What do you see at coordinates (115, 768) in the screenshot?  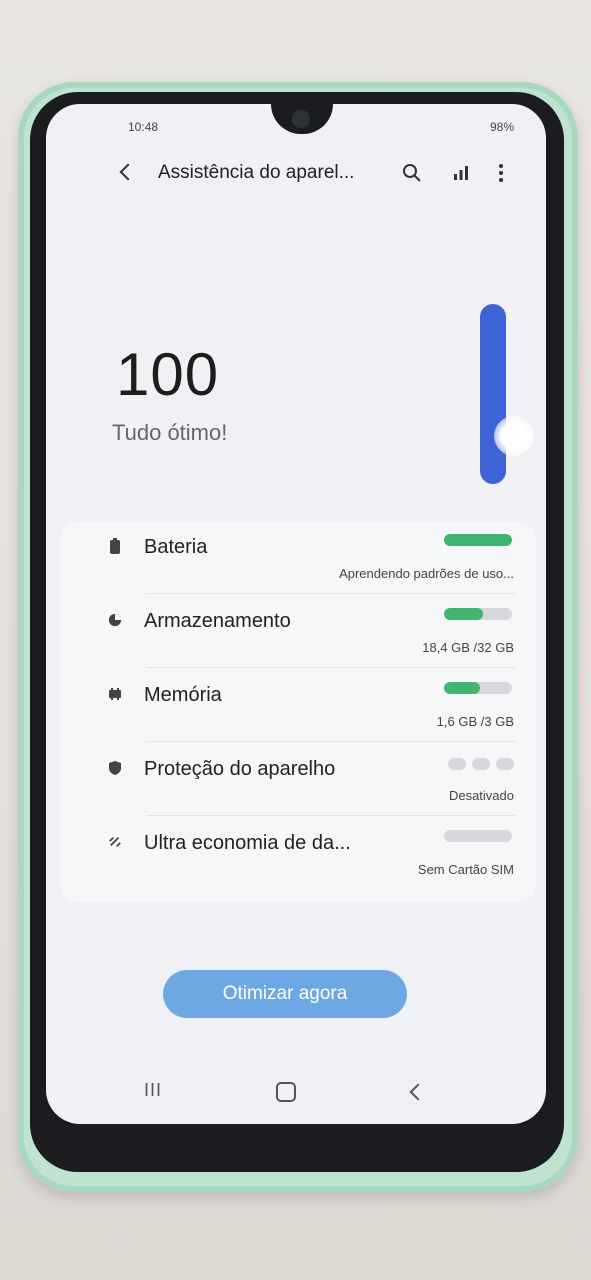 I see `shield-icon` at bounding box center [115, 768].